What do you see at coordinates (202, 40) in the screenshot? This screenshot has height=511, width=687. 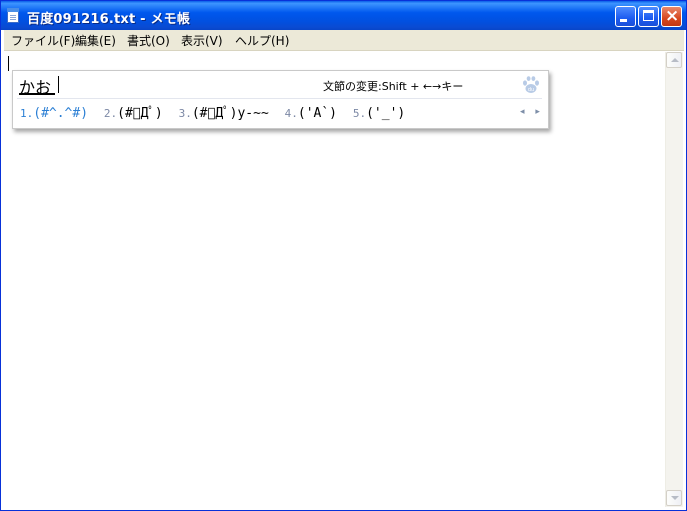 I see `menu-view: 表示(V)` at bounding box center [202, 40].